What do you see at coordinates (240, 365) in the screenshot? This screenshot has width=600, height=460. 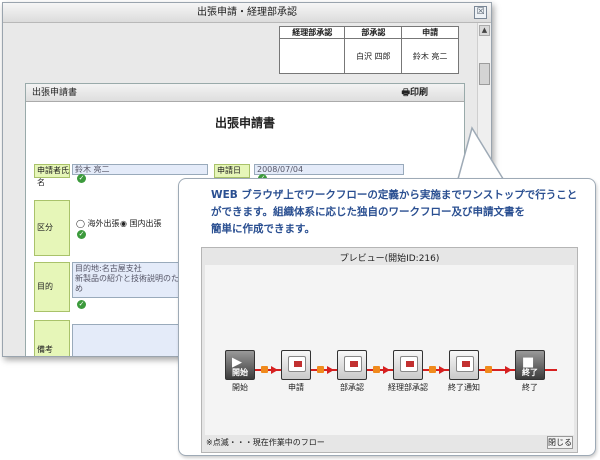 I see `node-start: ▶ 開始` at bounding box center [240, 365].